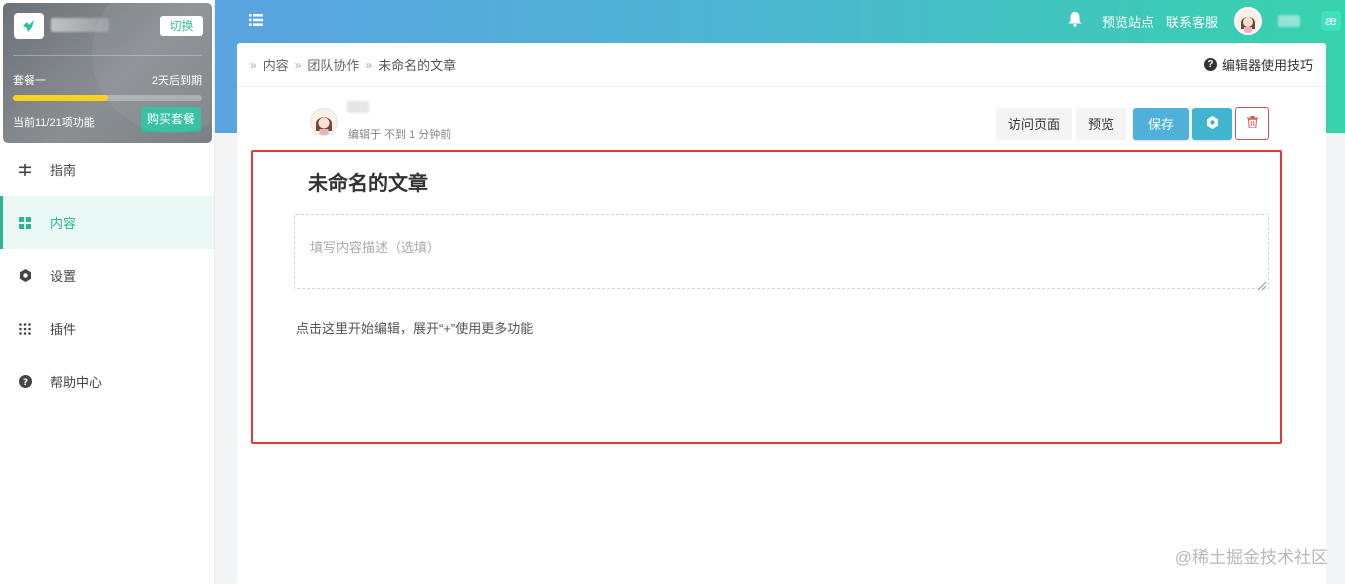  What do you see at coordinates (368, 181) in the screenshot?
I see `article-title: 未命名的文章` at bounding box center [368, 181].